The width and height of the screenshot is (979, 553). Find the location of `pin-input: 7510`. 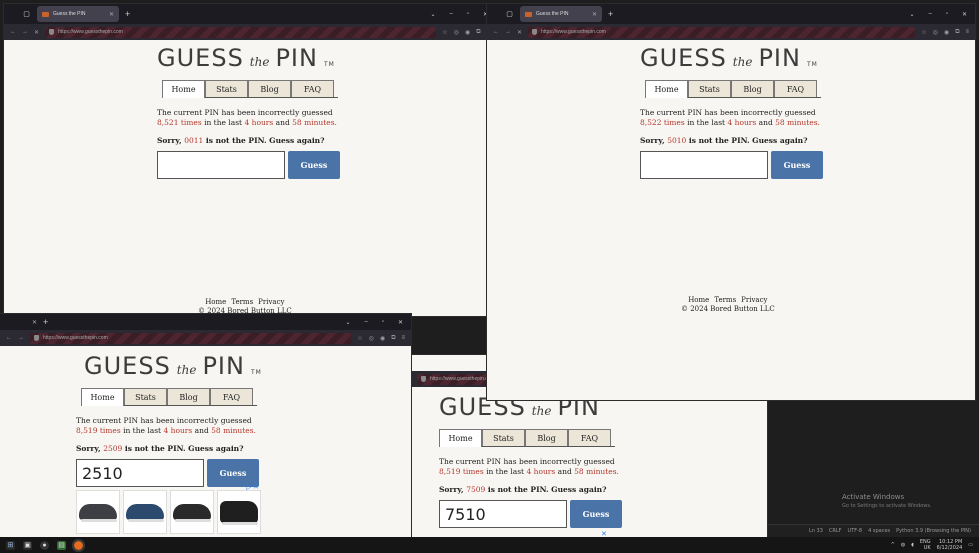

pin-input: 7510 is located at coordinates (503, 514).